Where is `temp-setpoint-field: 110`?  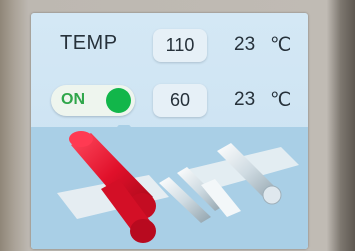
temp-setpoint-field: 110 is located at coordinates (180, 45).